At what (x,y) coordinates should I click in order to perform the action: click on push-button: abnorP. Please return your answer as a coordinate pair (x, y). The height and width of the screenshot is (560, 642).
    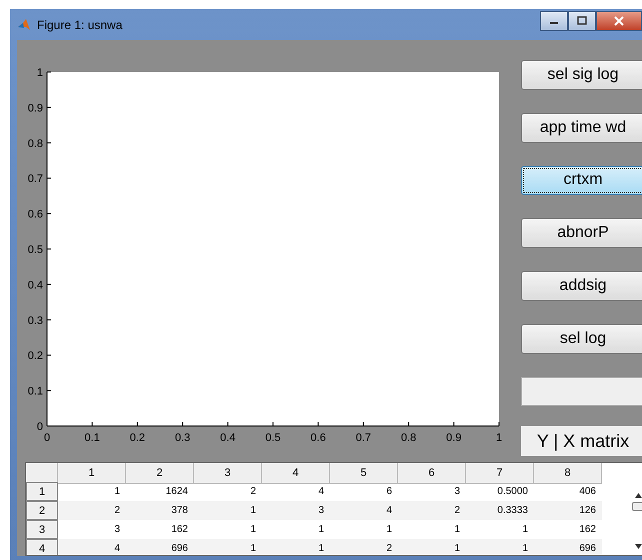
    Looking at the image, I should click on (581, 233).